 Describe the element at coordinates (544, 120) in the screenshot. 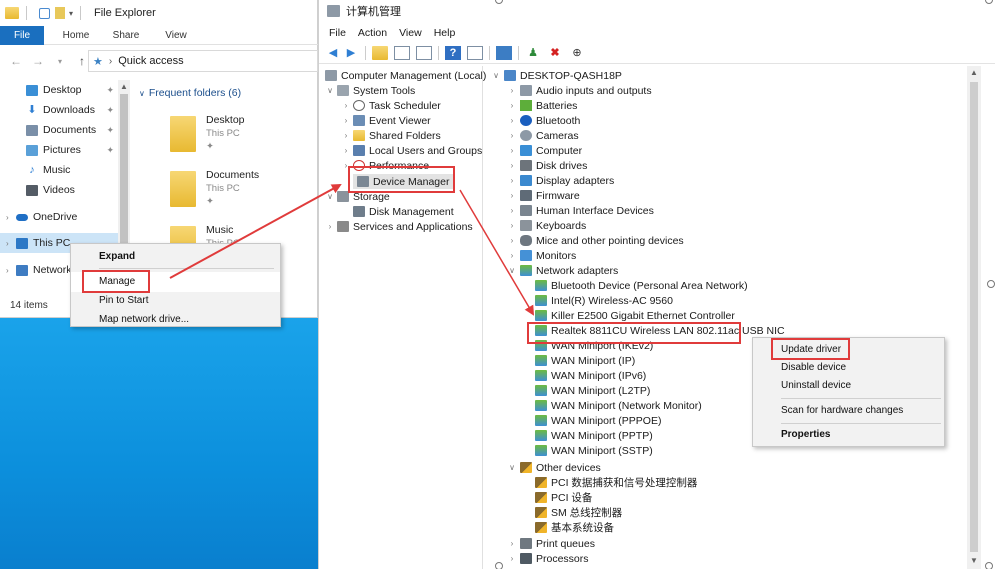

I see `device-category: › Bluetooth` at that location.